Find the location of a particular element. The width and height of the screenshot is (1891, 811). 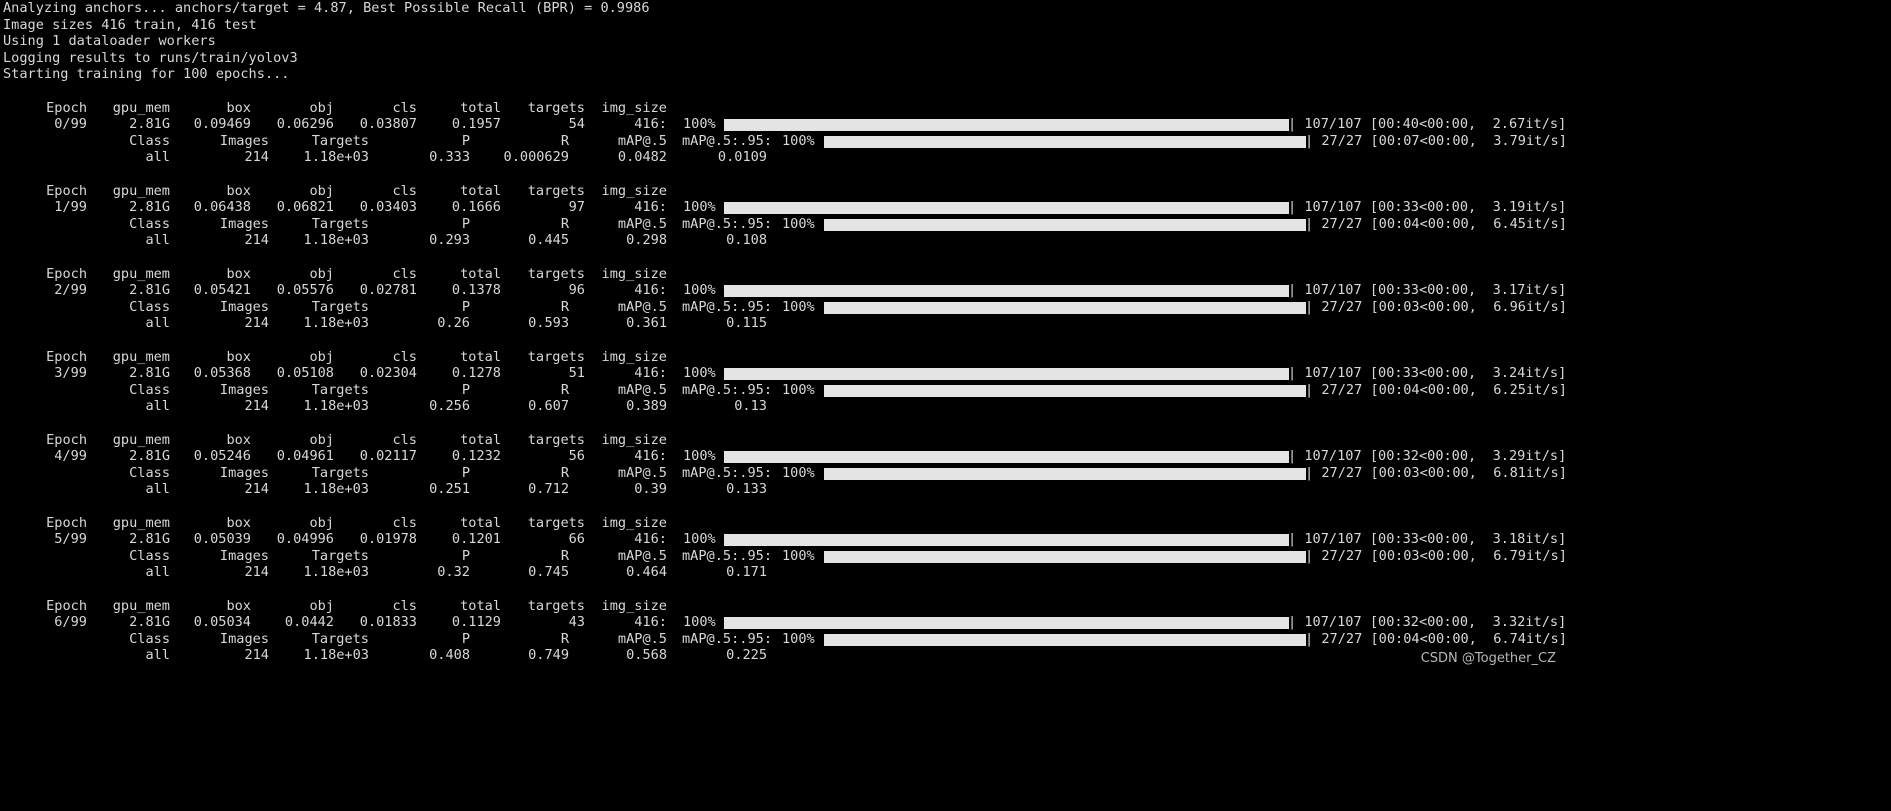

train-progress-stats: | 107/107 [00:40<00:00, 2.67it/s] is located at coordinates (1427, 124).